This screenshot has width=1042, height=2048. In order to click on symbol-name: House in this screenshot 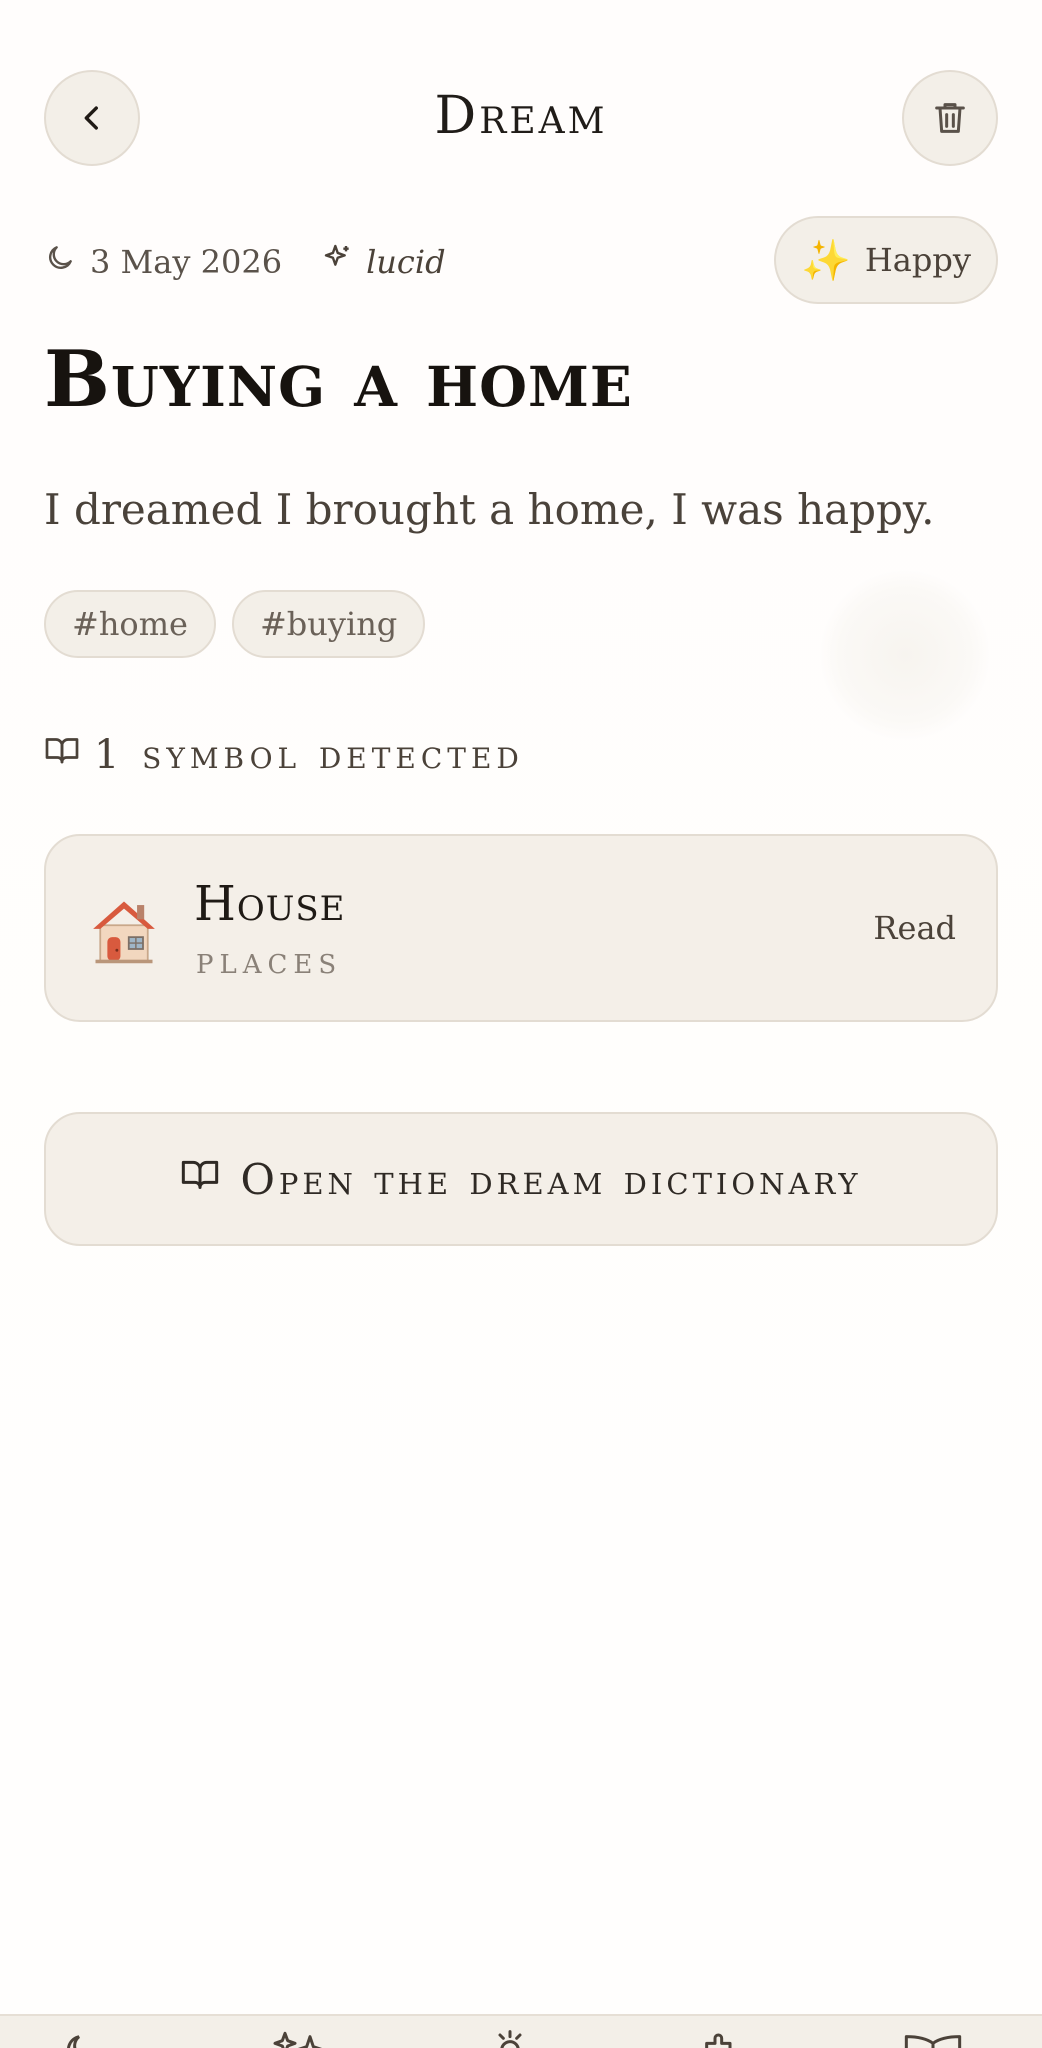, I will do `click(270, 904)`.